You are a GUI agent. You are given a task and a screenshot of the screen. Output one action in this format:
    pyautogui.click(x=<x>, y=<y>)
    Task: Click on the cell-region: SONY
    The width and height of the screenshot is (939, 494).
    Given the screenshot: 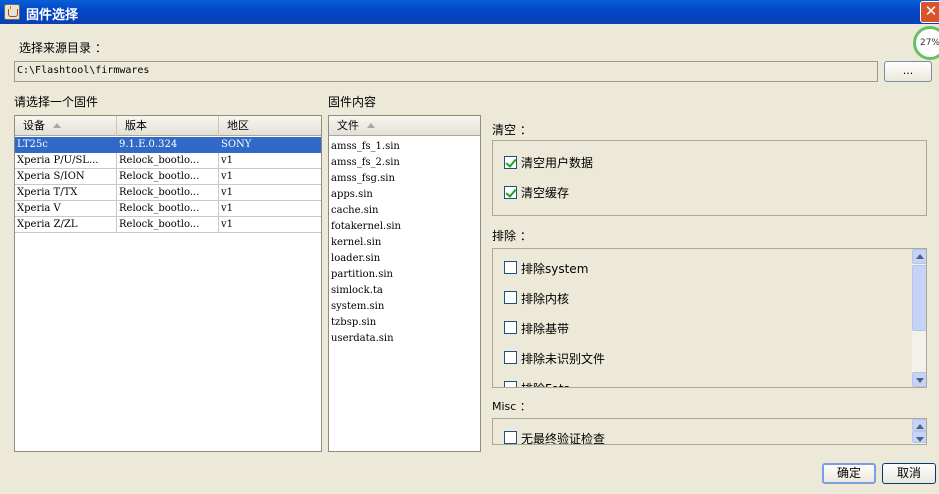 What is the action you would take?
    pyautogui.click(x=270, y=145)
    